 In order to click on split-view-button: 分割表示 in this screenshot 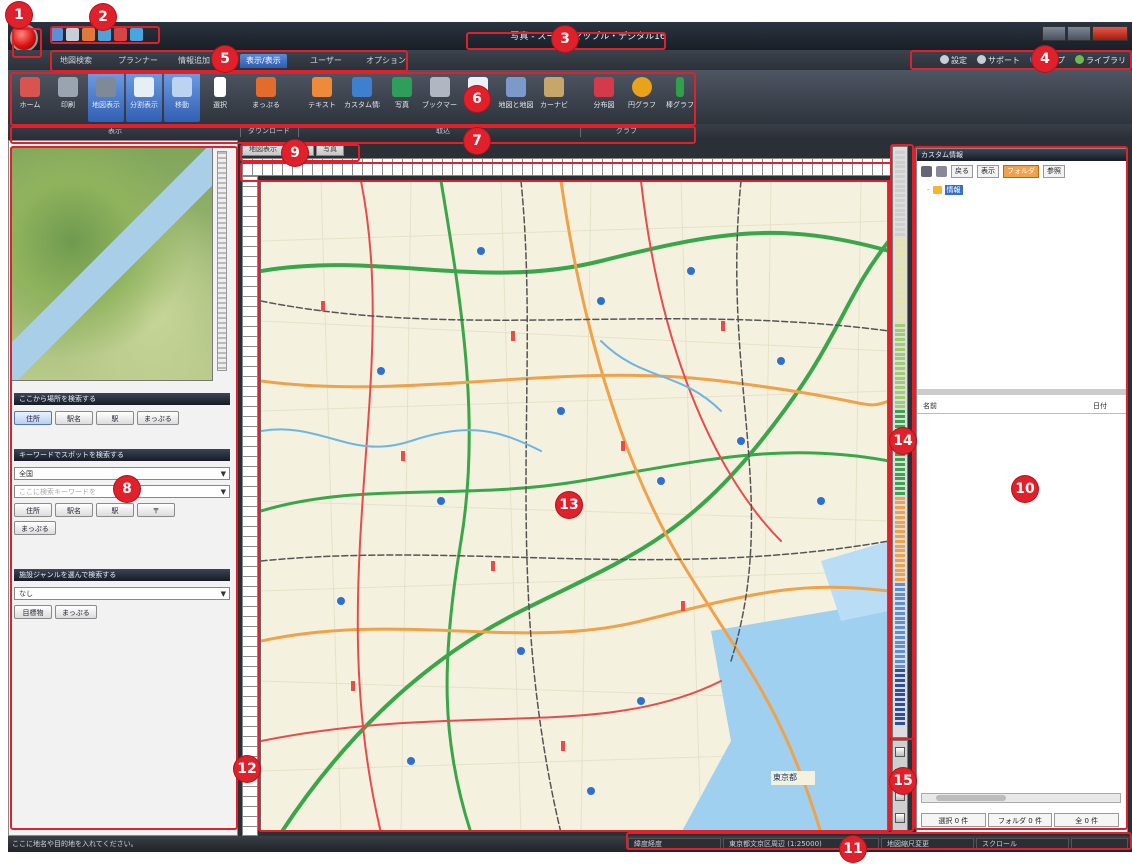, I will do `click(144, 97)`.